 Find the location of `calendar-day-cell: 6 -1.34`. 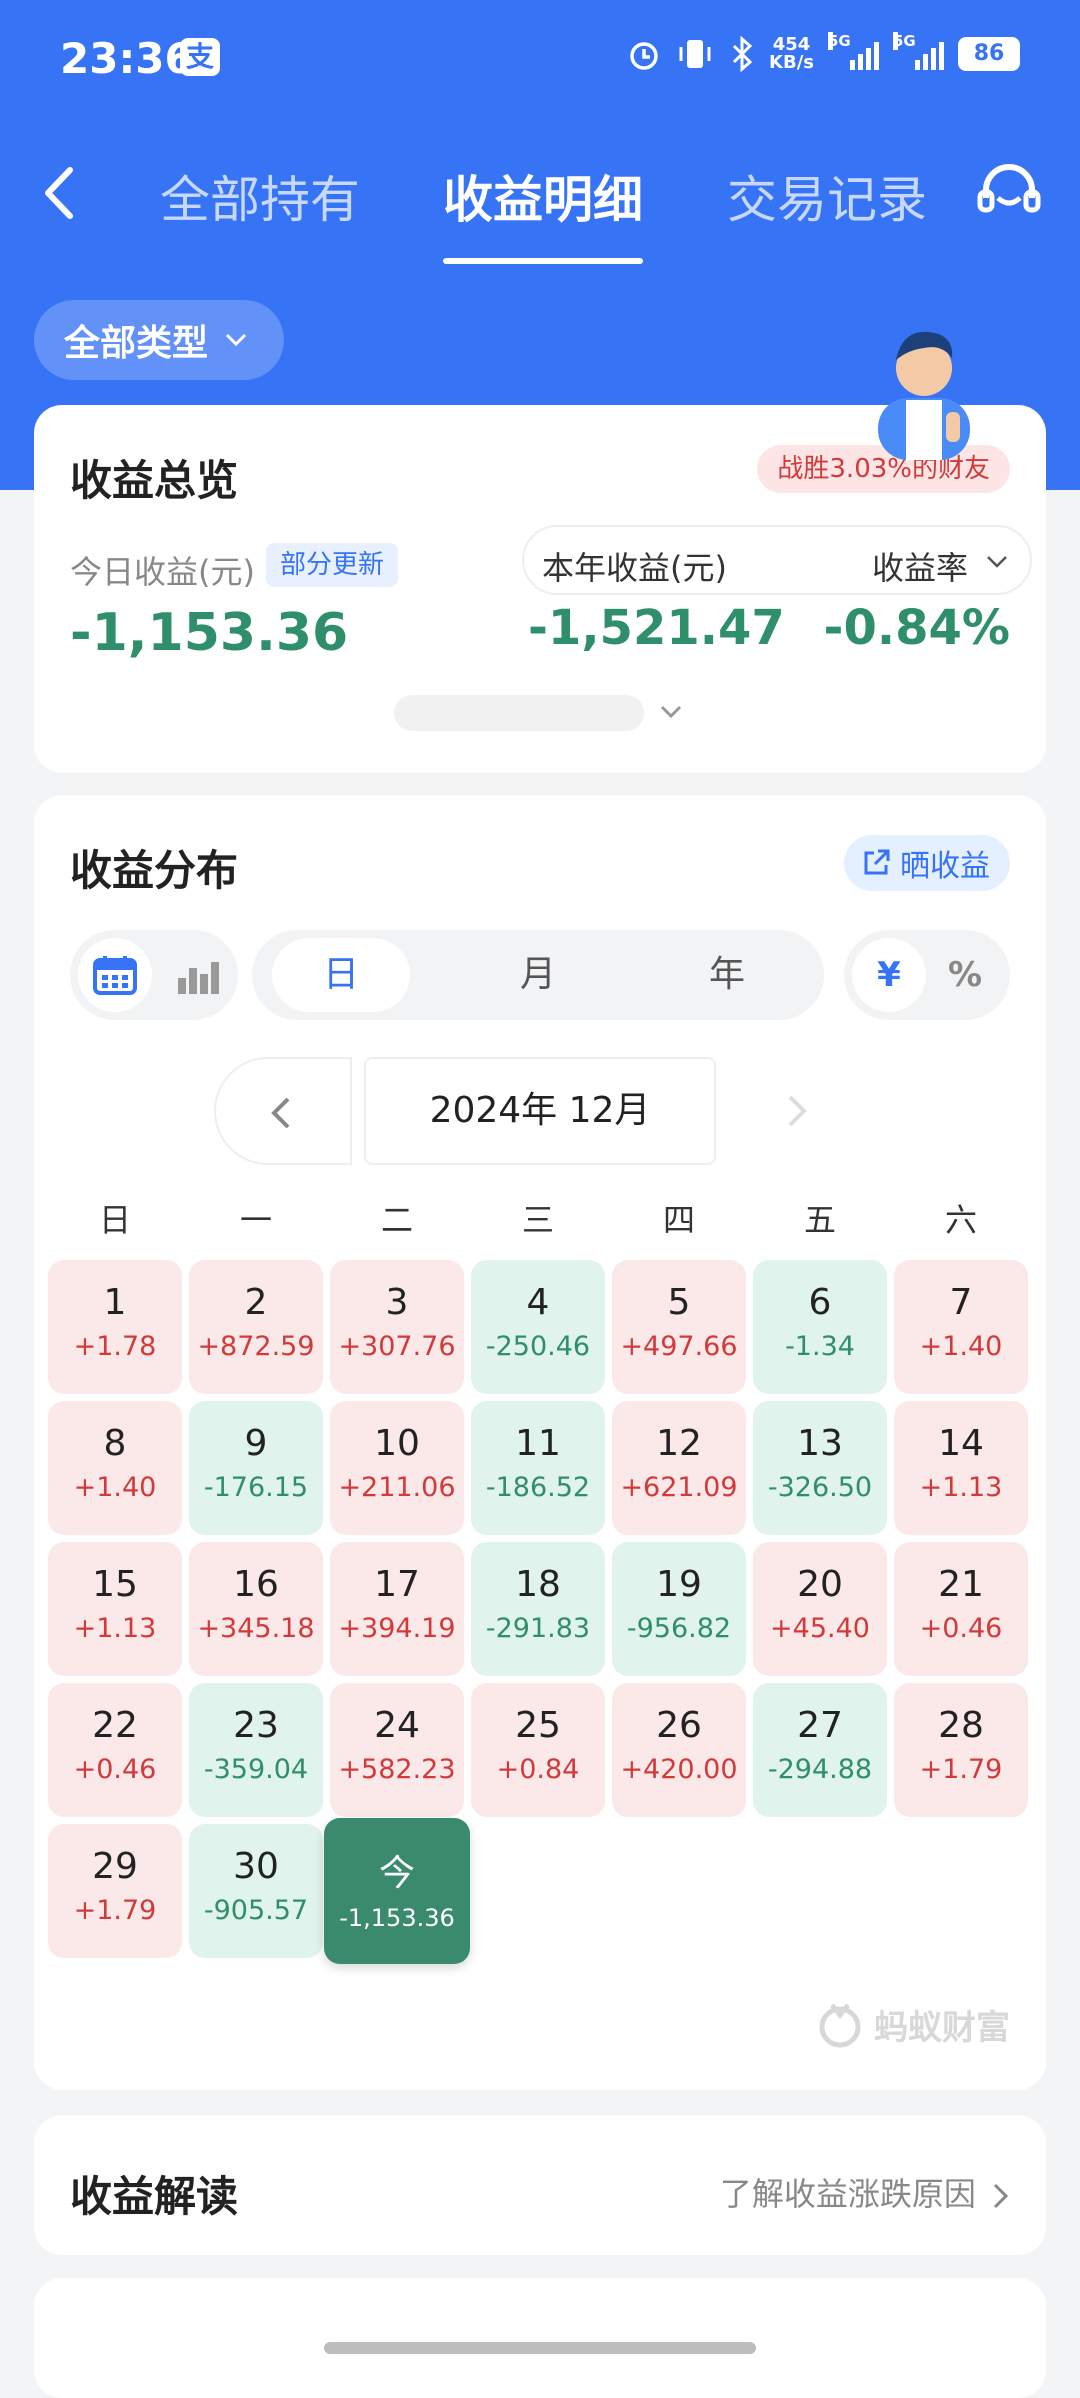

calendar-day-cell: 6 -1.34 is located at coordinates (820, 1327).